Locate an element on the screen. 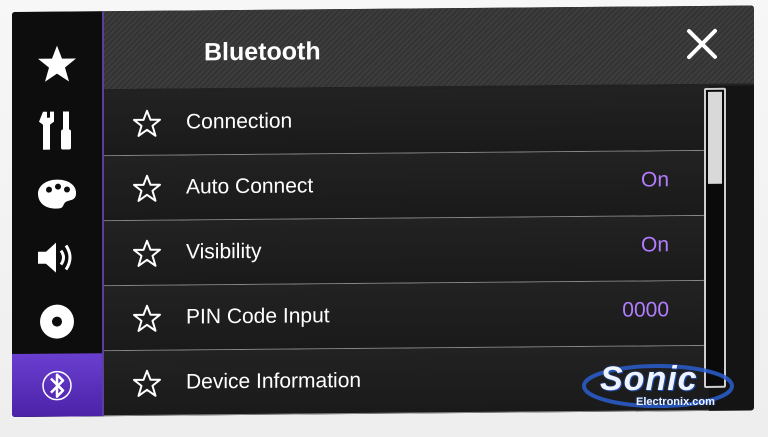 This screenshot has height=437, width=768. sidebar-item-favorites is located at coordinates (57, 63).